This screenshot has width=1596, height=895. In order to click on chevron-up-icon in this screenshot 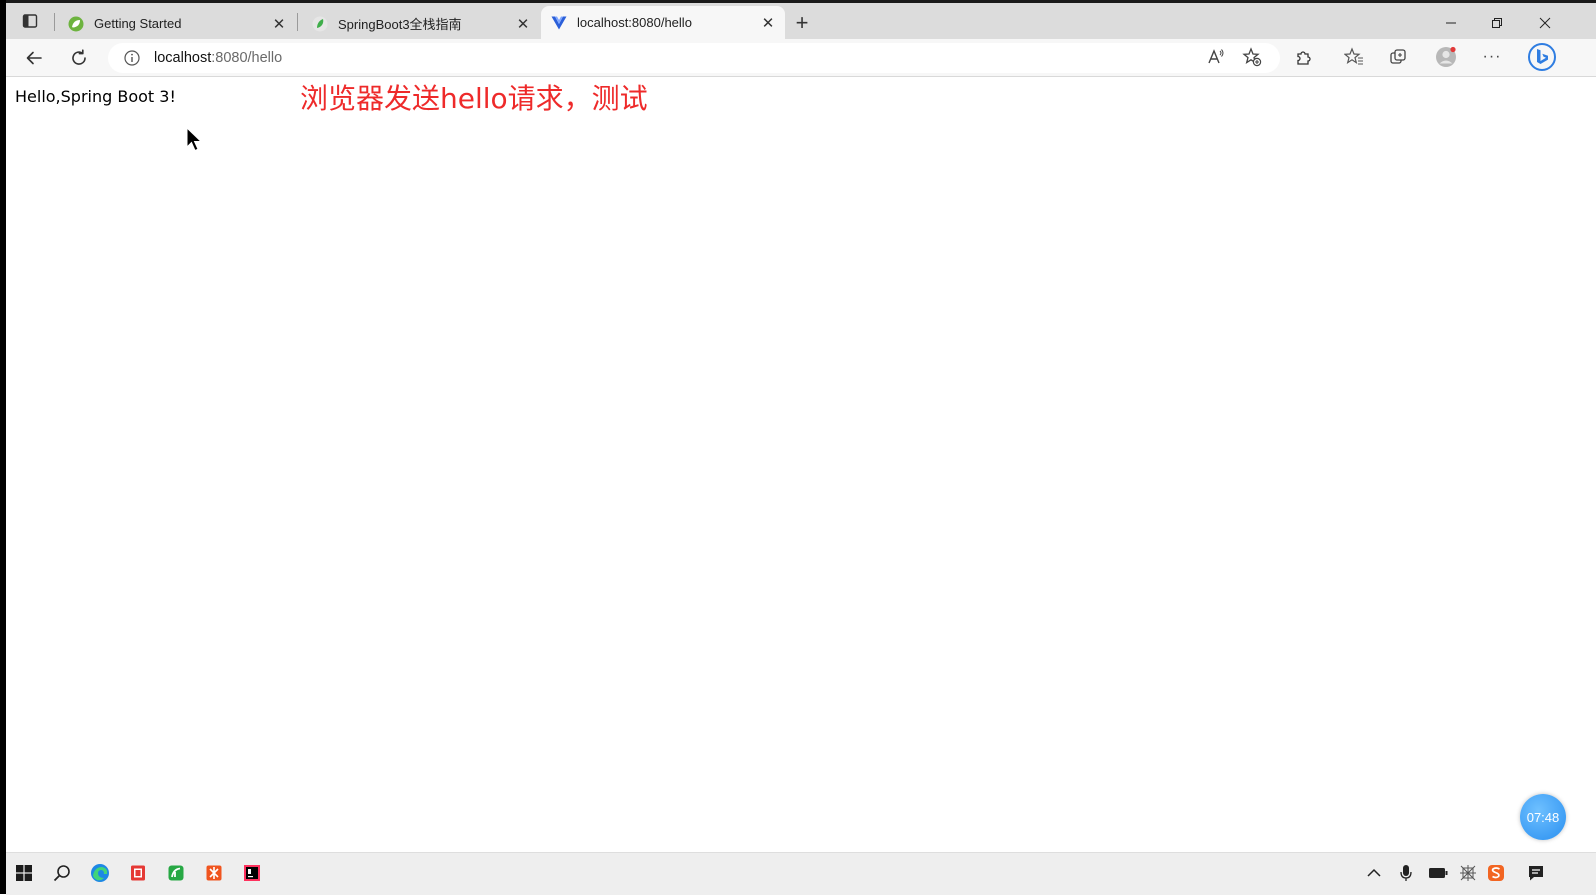, I will do `click(1374, 872)`.